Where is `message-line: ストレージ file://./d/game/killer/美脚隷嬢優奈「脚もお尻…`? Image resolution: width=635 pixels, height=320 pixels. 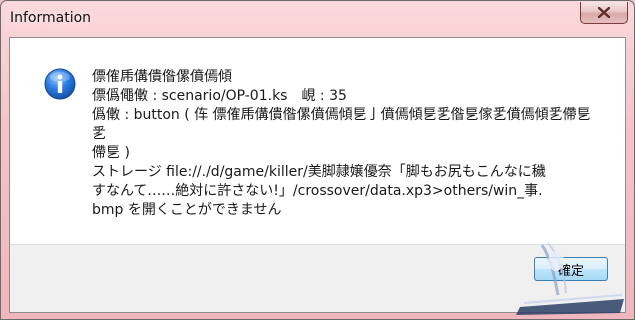 message-line: ストレージ file://./d/game/killer/美脚隷嬢優奈「脚もお尻… is located at coordinates (319, 172).